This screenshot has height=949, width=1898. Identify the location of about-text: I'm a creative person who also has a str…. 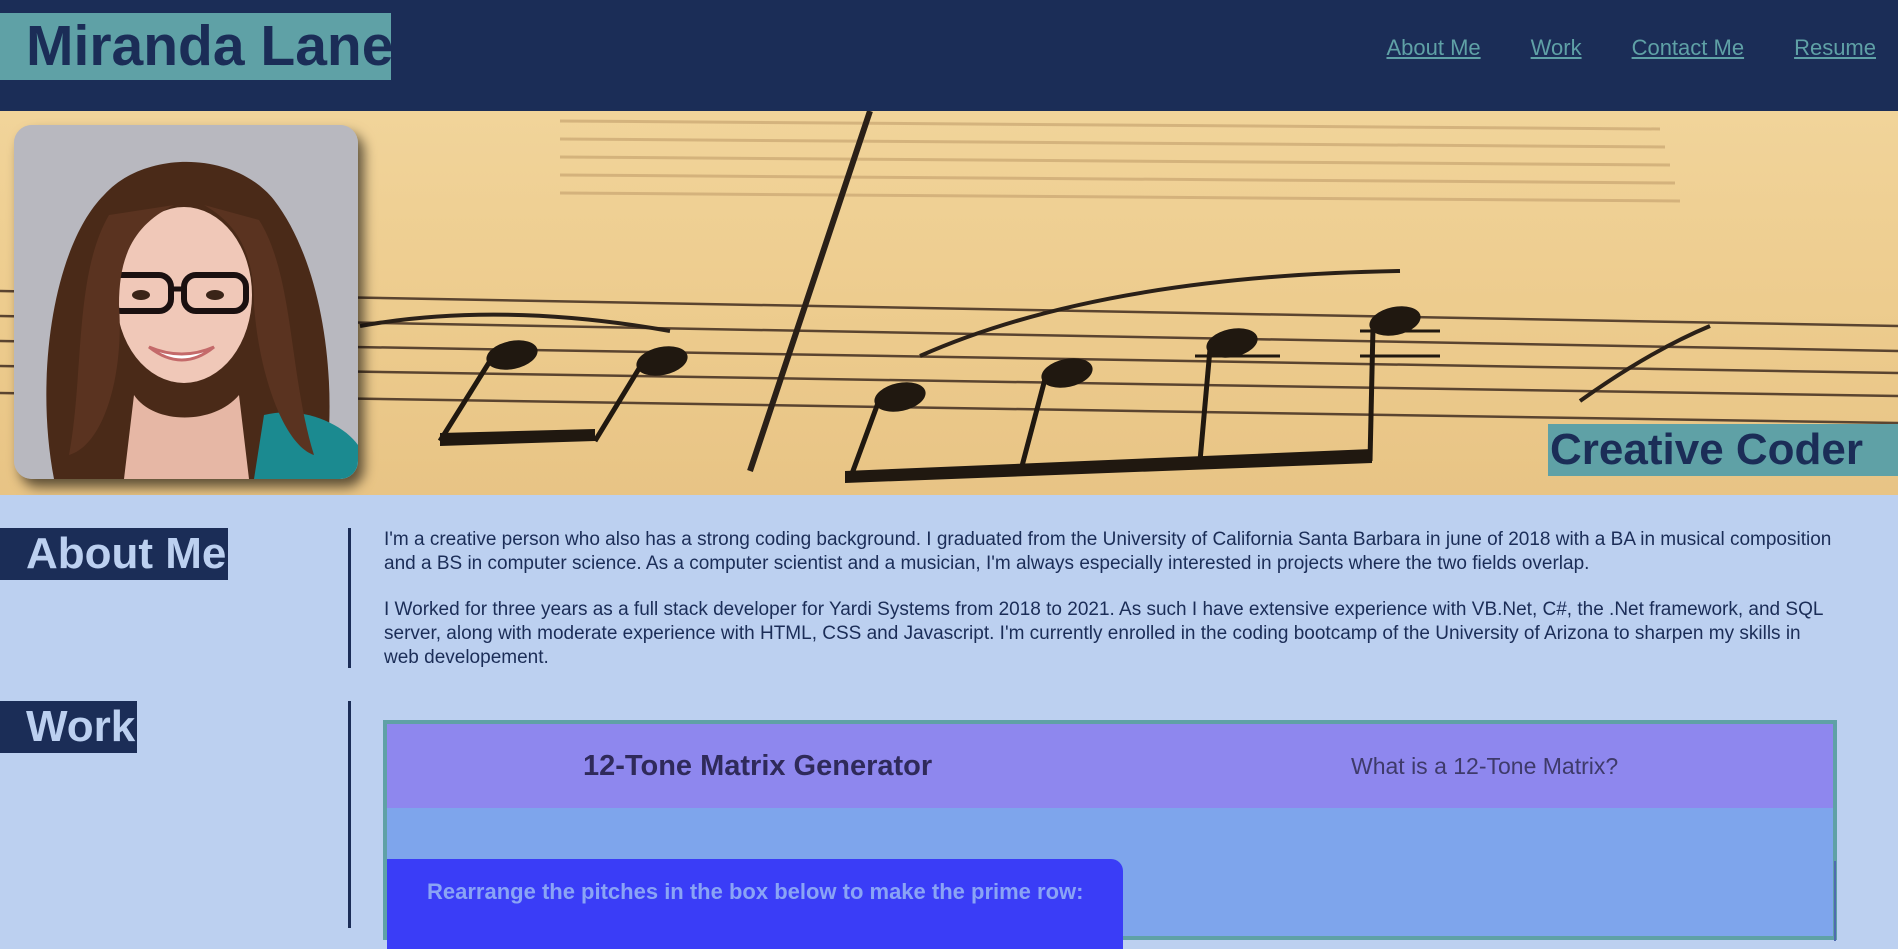
(1109, 610).